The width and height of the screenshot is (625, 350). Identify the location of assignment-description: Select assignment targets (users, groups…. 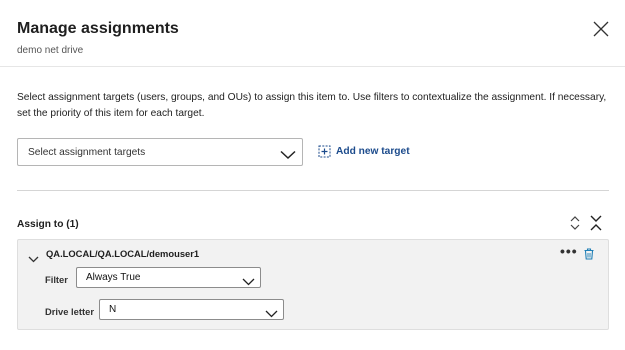
(312, 105).